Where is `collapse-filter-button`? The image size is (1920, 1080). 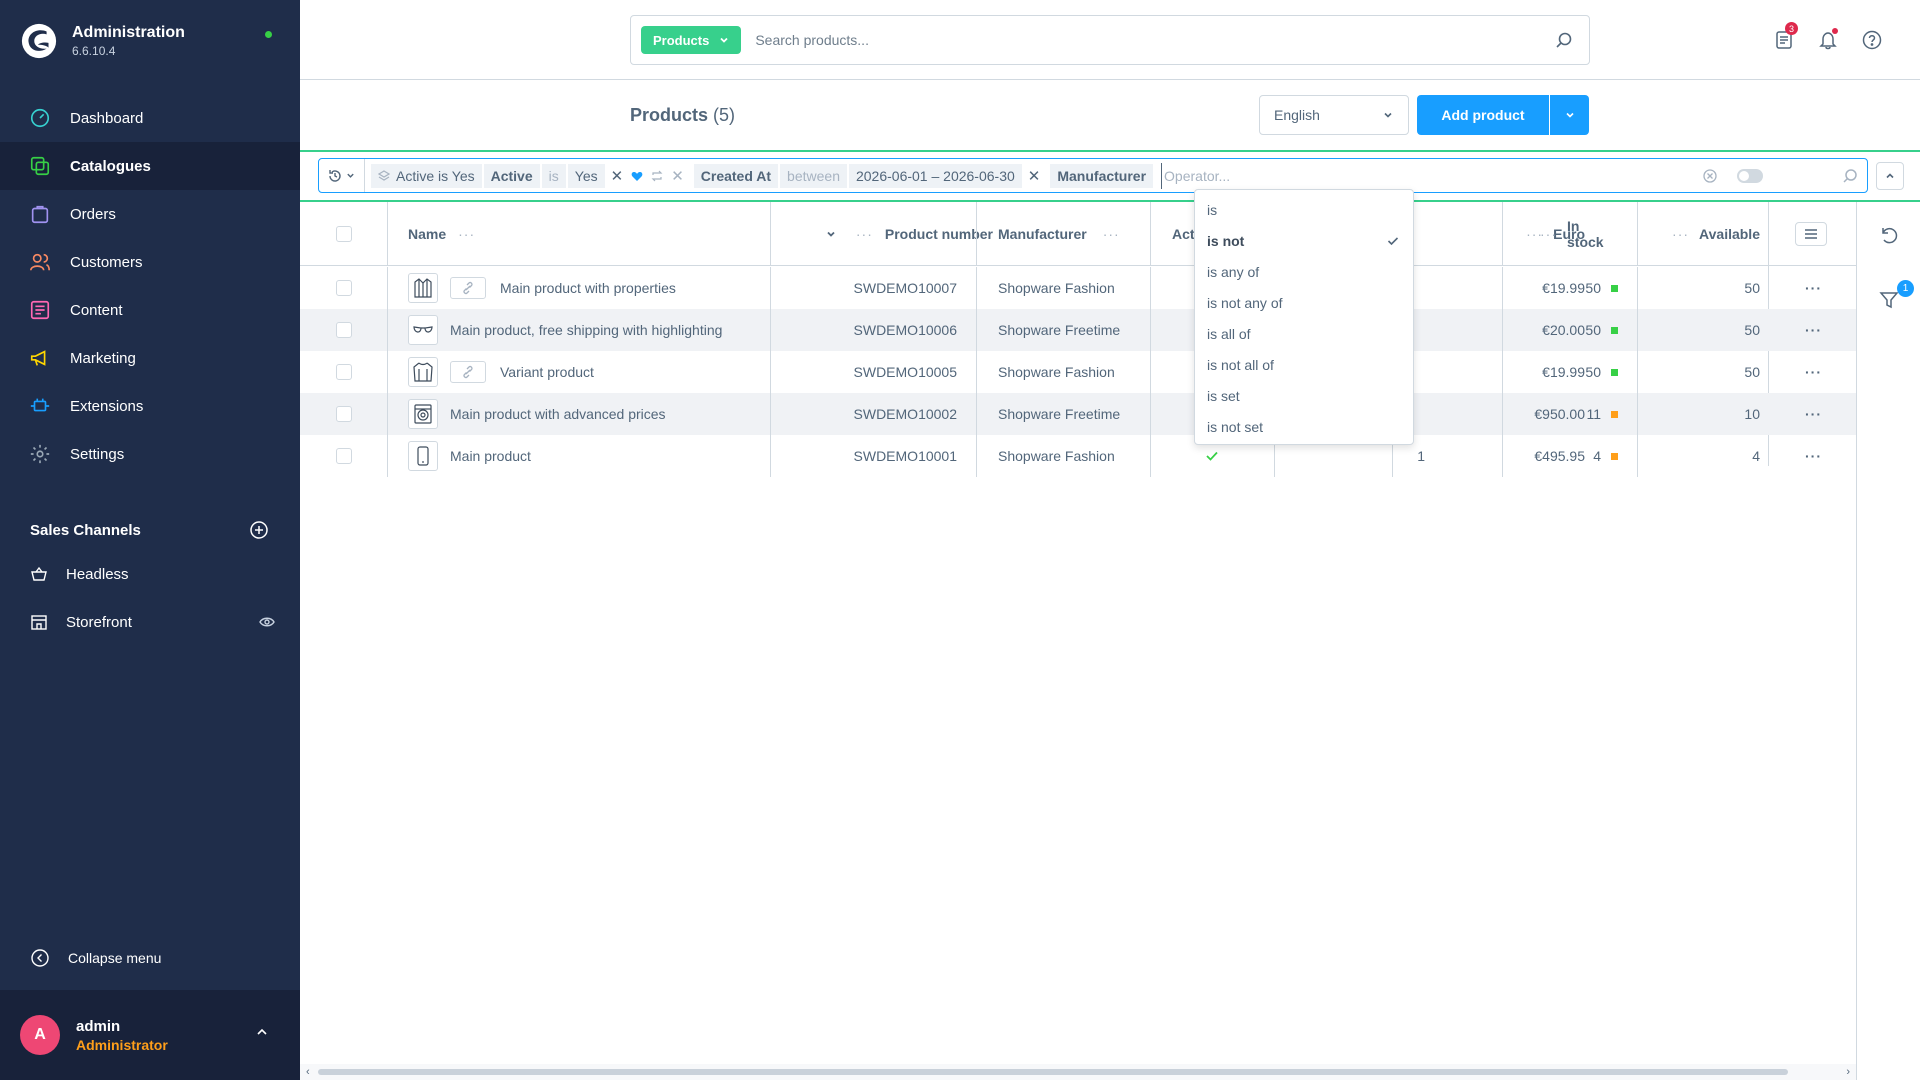 collapse-filter-button is located at coordinates (1890, 176).